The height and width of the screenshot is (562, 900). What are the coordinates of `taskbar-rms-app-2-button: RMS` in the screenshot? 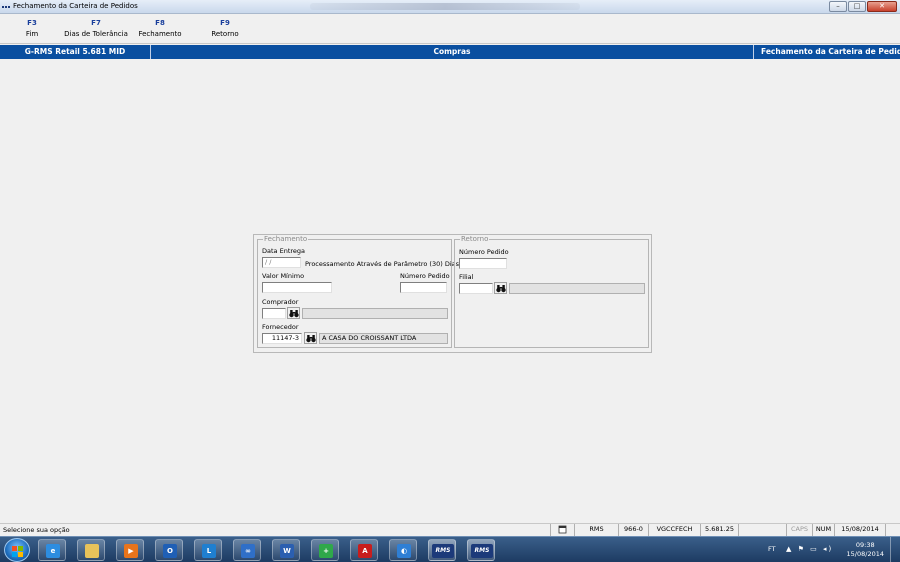 It's located at (481, 550).